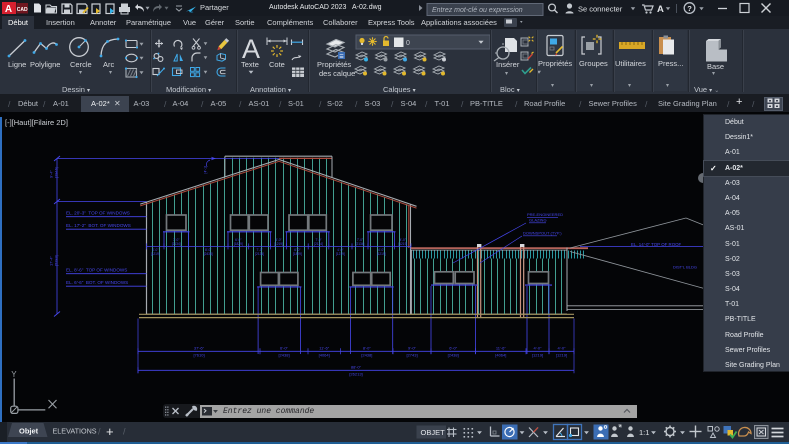  What do you see at coordinates (56, 260) in the screenshot?
I see `svg-text: [5283]` at bounding box center [56, 260].